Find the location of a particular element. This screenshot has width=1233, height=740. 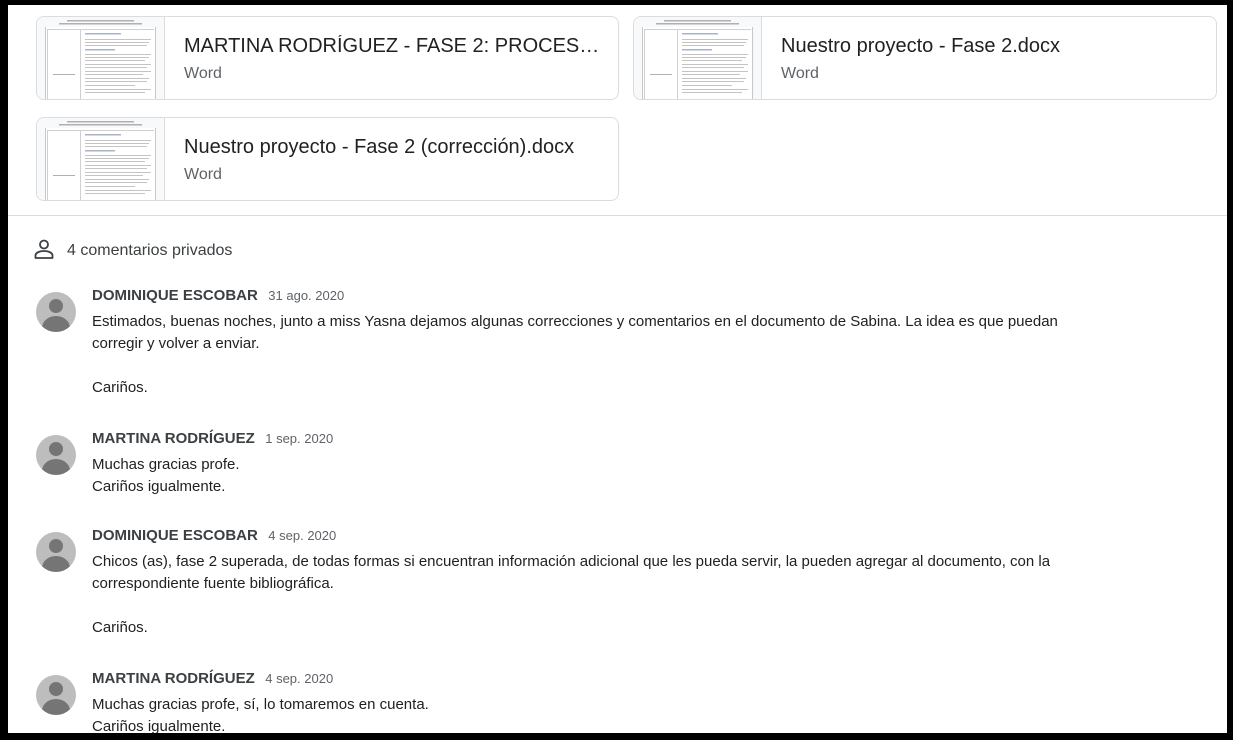

person-icon is located at coordinates (44, 251).